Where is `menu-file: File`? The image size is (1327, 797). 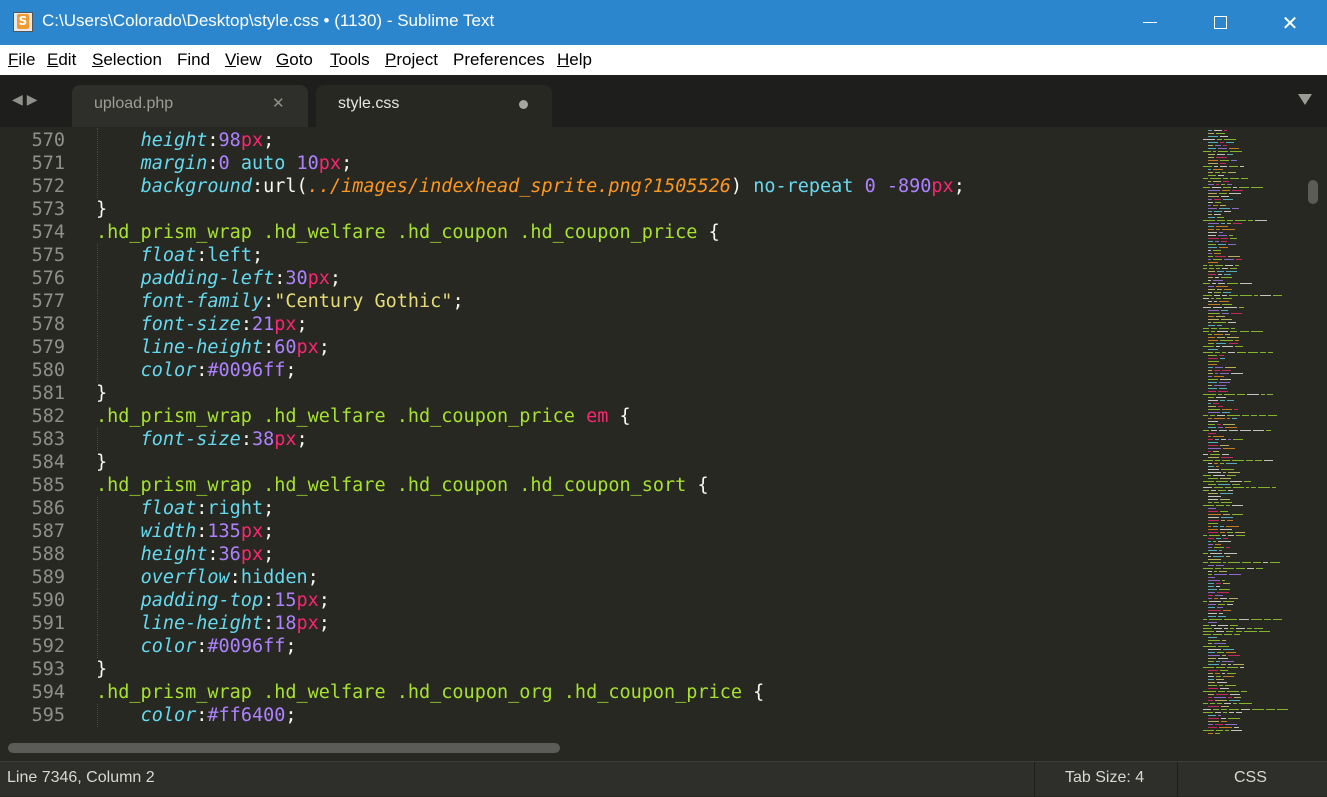 menu-file: File is located at coordinates (21, 60).